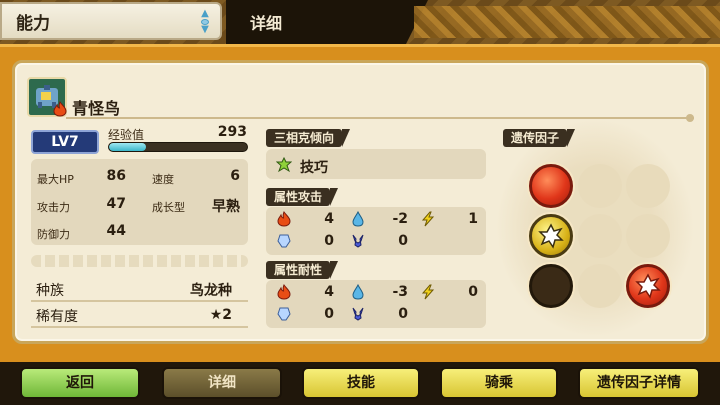 The image size is (720, 405). What do you see at coordinates (302, 197) in the screenshot?
I see `elem-attack-title: 属性攻击` at bounding box center [302, 197].